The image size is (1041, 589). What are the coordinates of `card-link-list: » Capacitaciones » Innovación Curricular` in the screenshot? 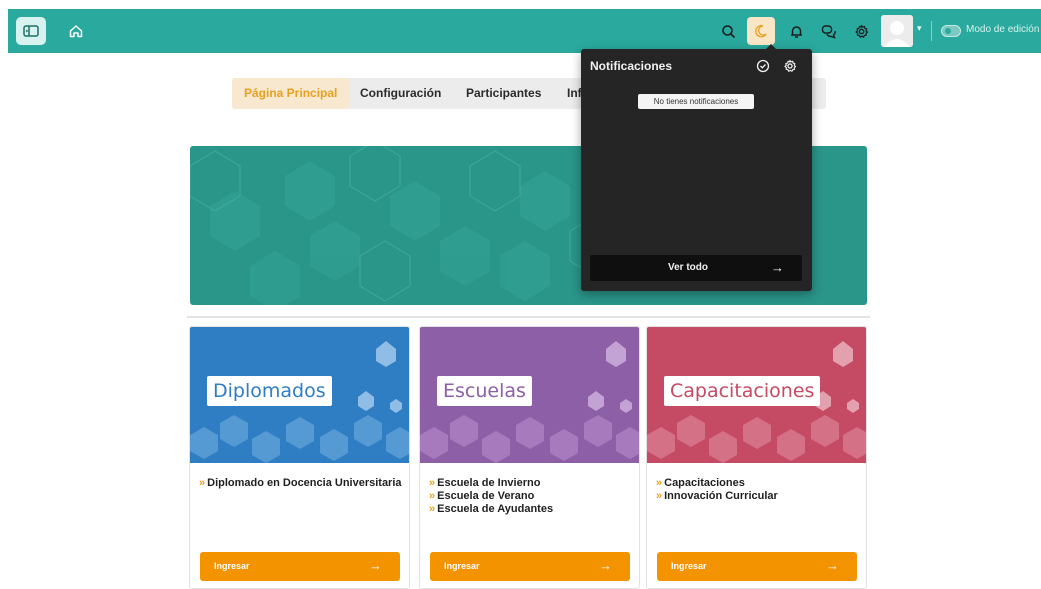 It's located at (758, 490).